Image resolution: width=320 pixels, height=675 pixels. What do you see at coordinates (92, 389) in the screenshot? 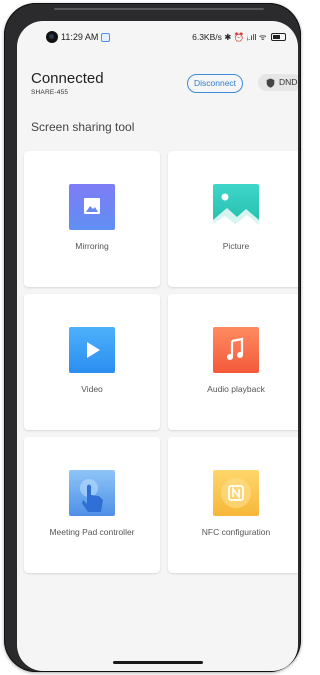
I see `tool-label: Video` at bounding box center [92, 389].